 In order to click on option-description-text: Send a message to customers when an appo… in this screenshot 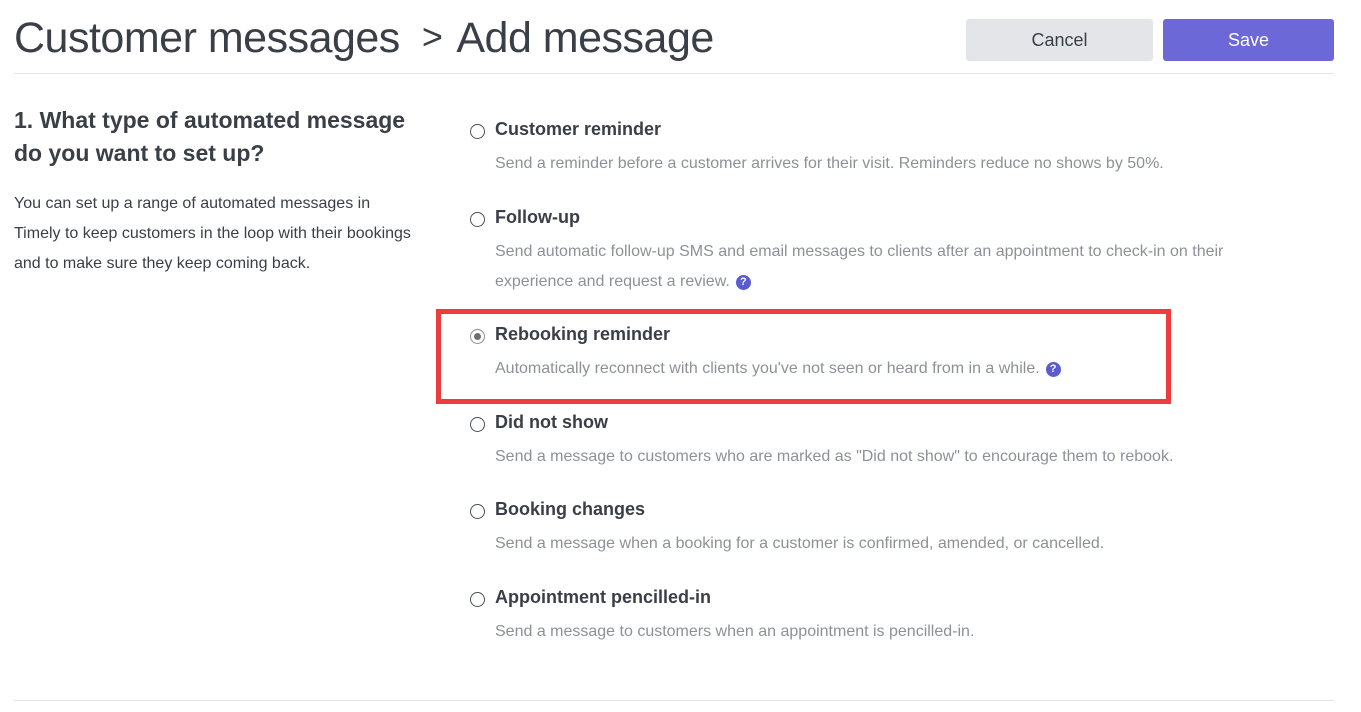, I will do `click(735, 631)`.